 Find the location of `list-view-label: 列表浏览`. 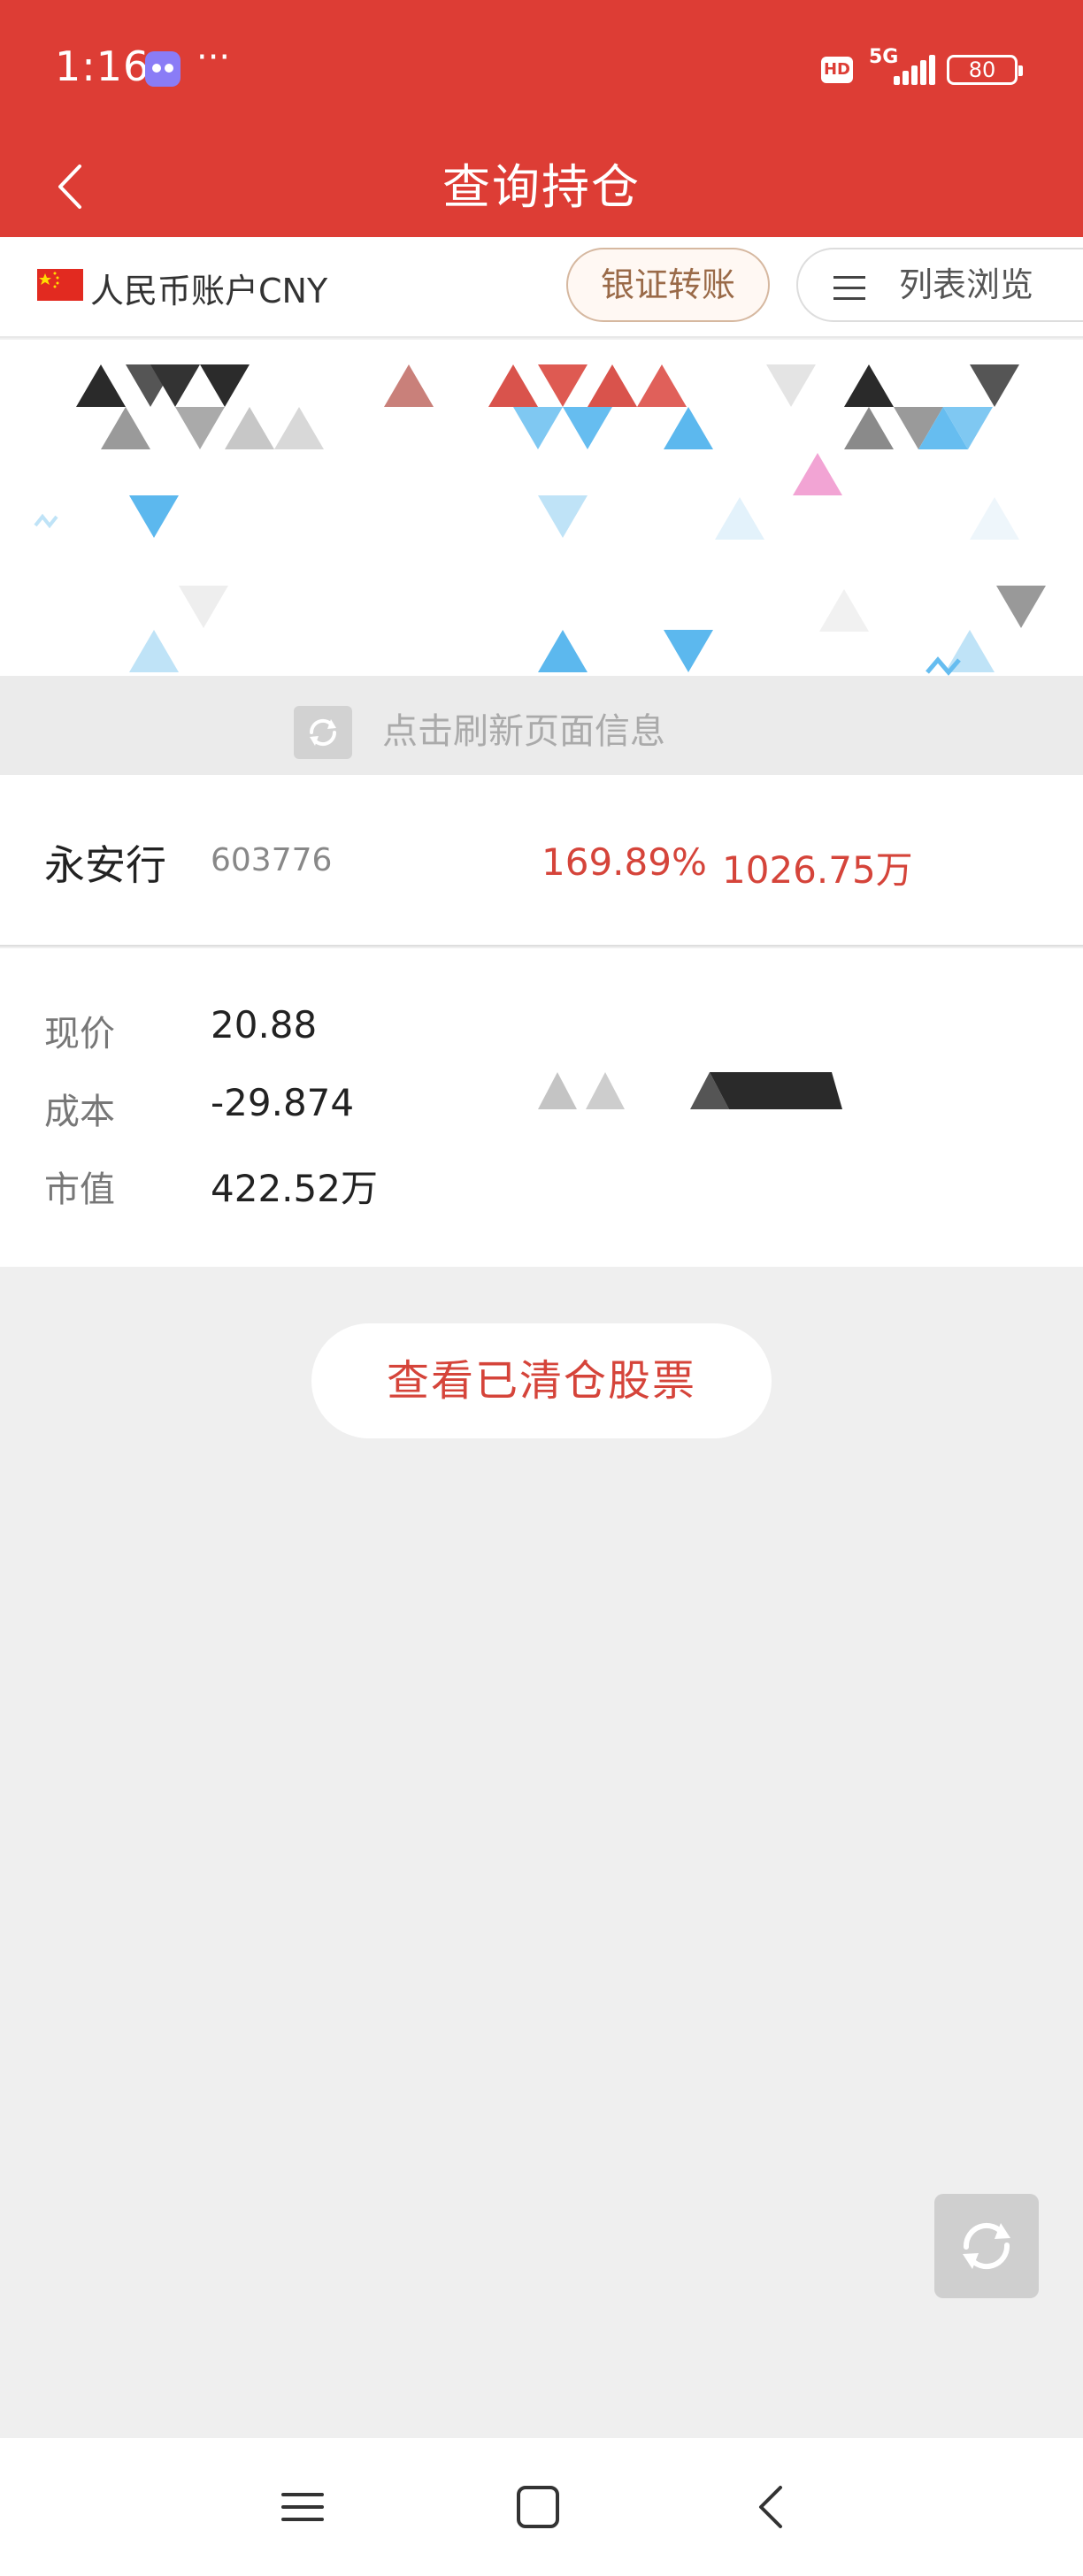

list-view-label: 列表浏览 is located at coordinates (966, 284).